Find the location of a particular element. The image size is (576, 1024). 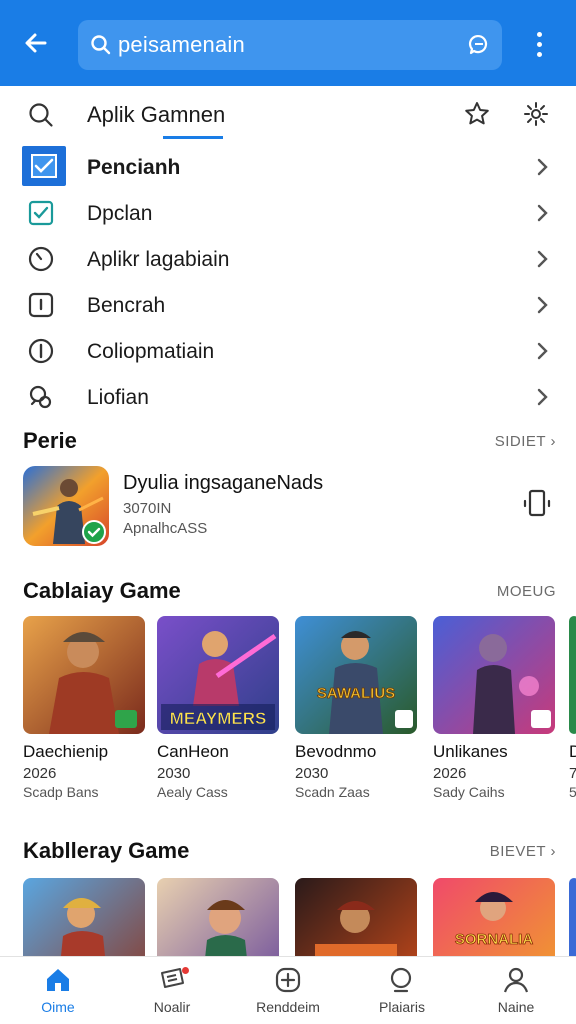

game-card-art-text: SORNALIA is located at coordinates (494, 939).